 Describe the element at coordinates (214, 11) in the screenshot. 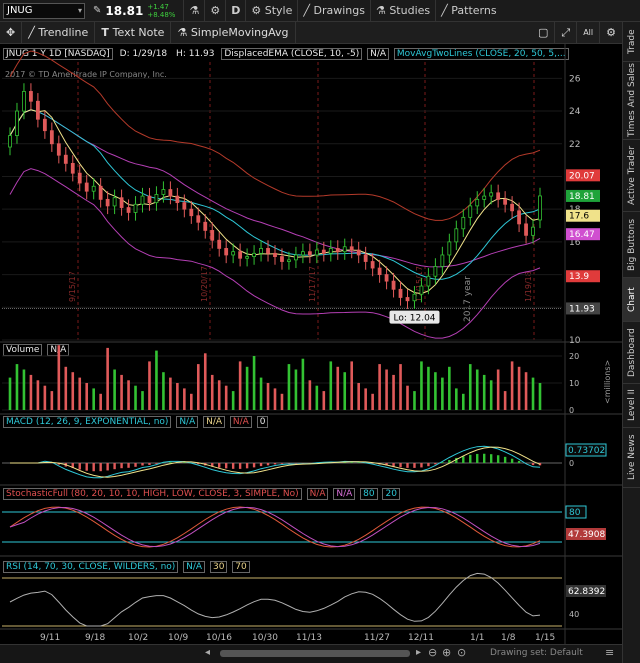

I see `gear-icon: ⚙` at that location.